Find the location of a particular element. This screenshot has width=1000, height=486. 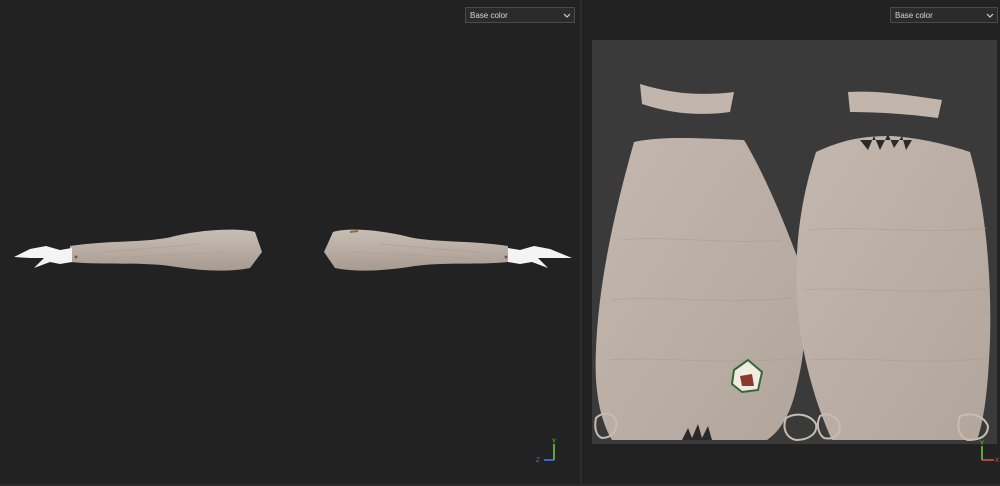

axis-z-label: Z is located at coordinates (538, 461).